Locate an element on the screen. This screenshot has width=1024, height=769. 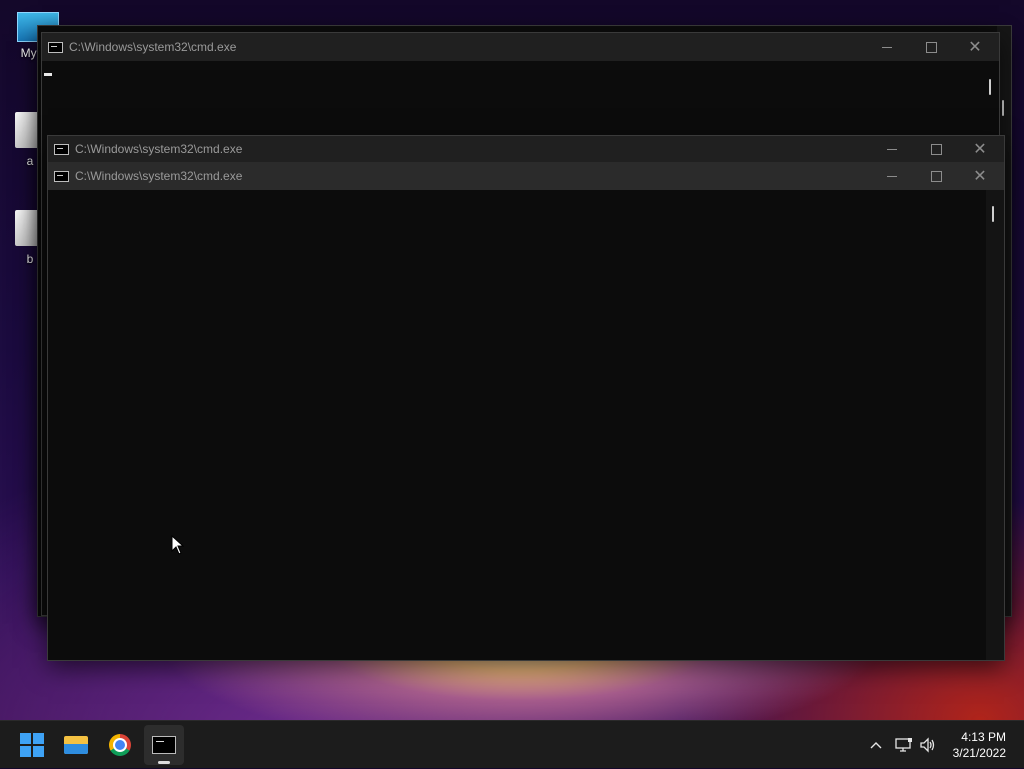
speaker-icon is located at coordinates (927, 745).